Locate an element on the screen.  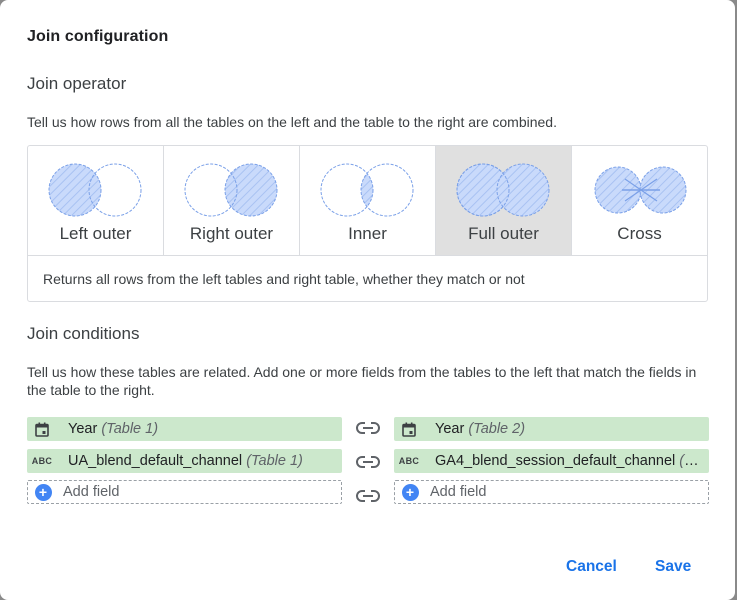
left-add-field-button: + Add field is located at coordinates (184, 492).